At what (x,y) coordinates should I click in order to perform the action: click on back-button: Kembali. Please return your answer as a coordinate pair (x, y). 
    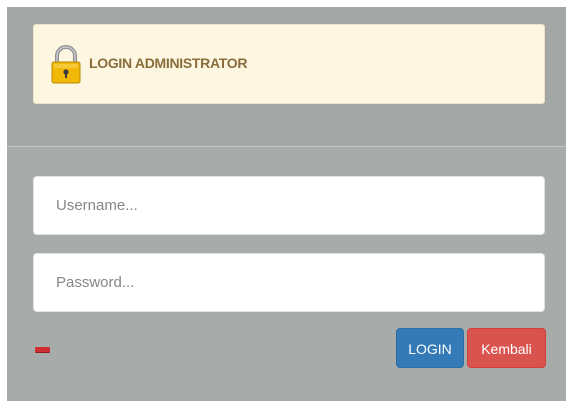
    Looking at the image, I should click on (506, 348).